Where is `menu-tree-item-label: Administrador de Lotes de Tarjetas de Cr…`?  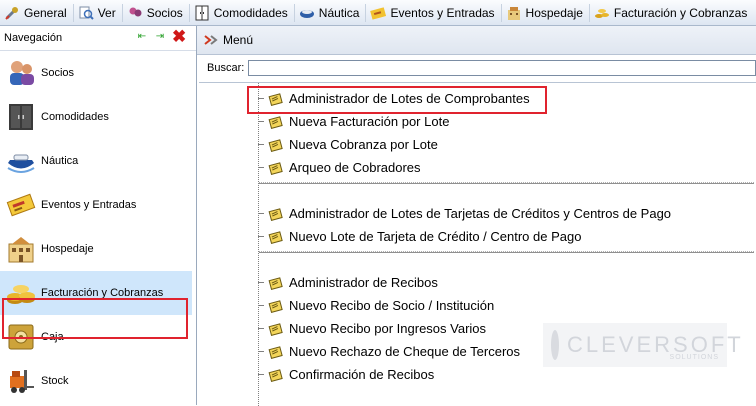 menu-tree-item-label: Administrador de Lotes de Tarjetas de Cr… is located at coordinates (480, 213).